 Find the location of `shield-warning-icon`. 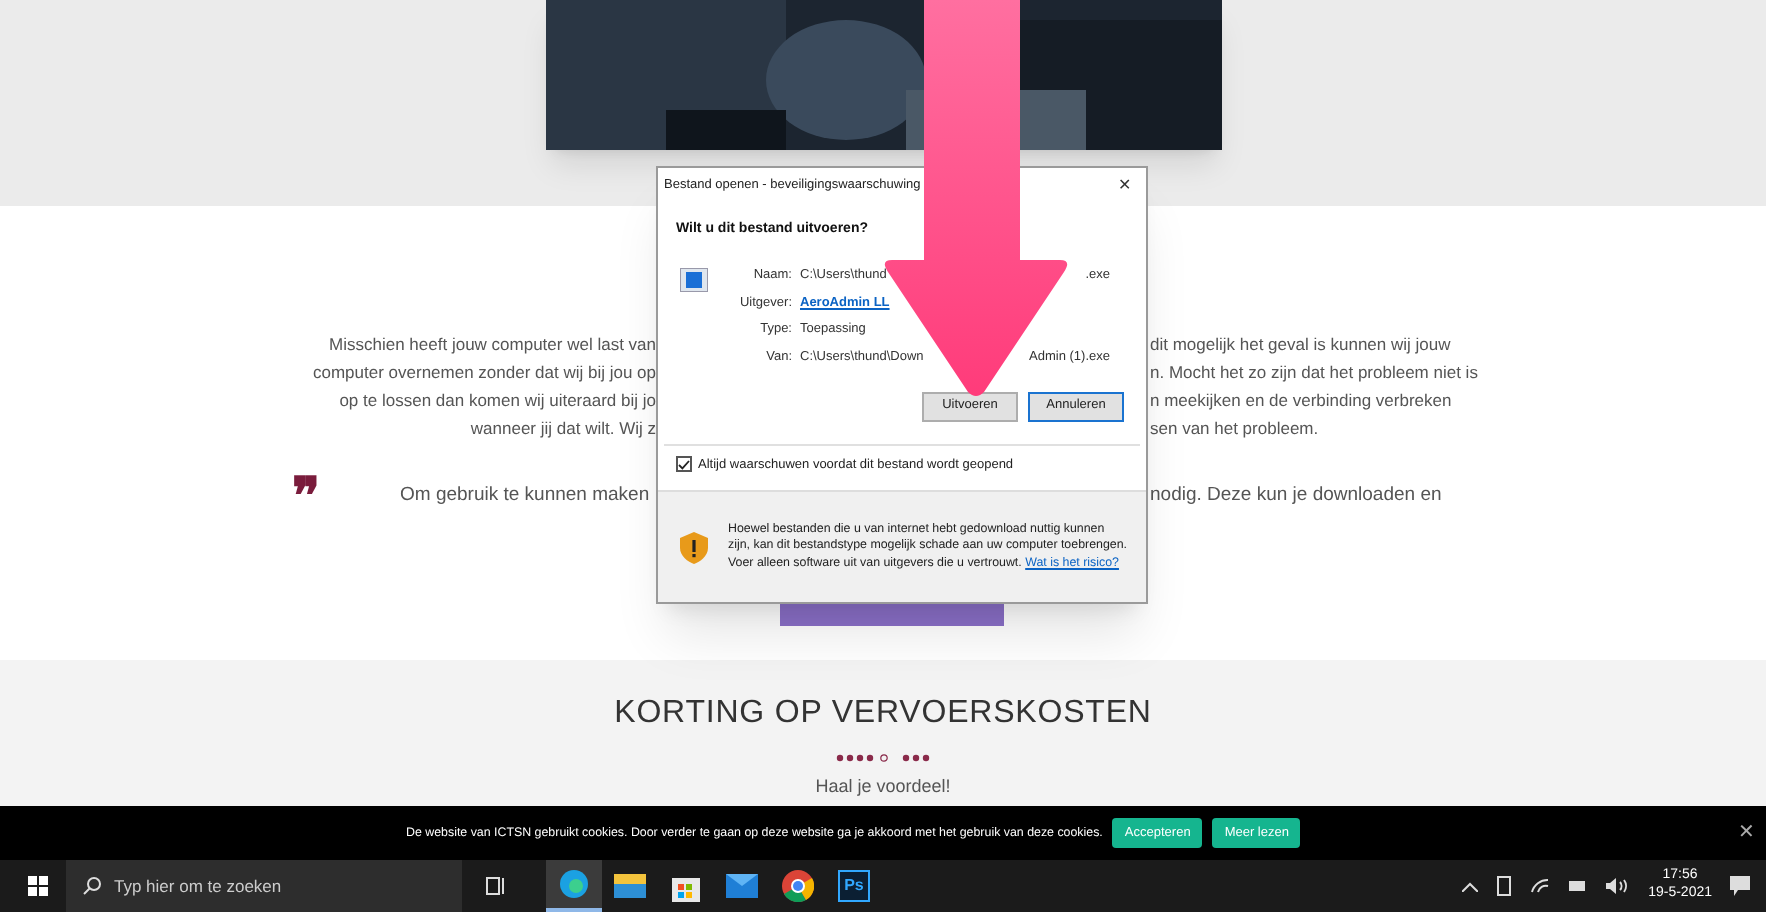

shield-warning-icon is located at coordinates (694, 547).